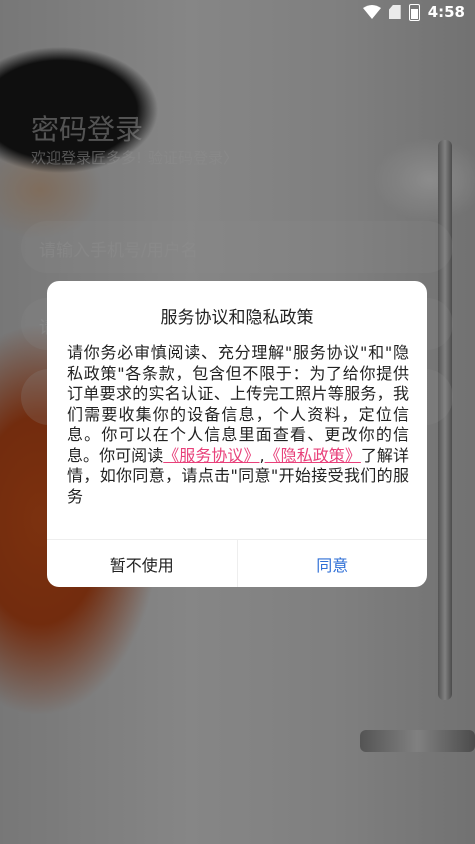  What do you see at coordinates (237, 318) in the screenshot?
I see `dialog-title: 服务协议和隐私政策` at bounding box center [237, 318].